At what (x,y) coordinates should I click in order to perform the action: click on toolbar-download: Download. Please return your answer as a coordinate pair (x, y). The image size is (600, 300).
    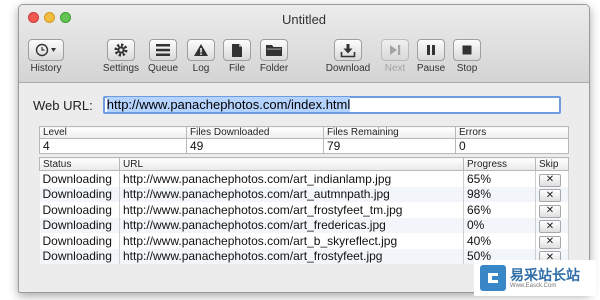
    Looking at the image, I should click on (348, 56).